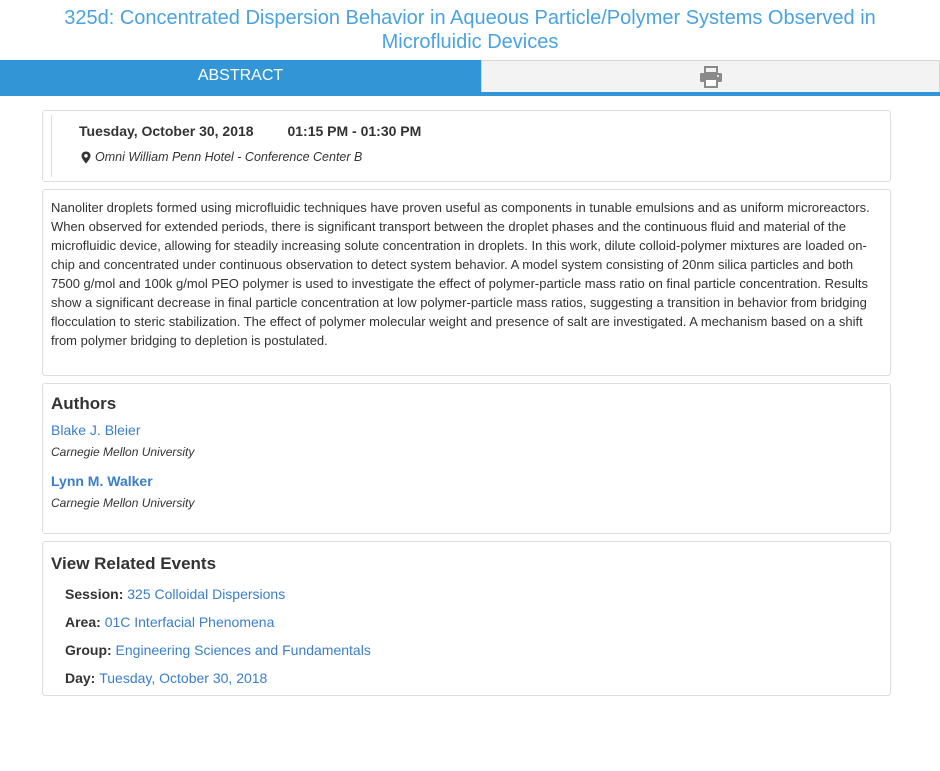 The height and width of the screenshot is (771, 940). What do you see at coordinates (206, 594) in the screenshot?
I see `related-session-link: 325 Colloidal Dispersions` at bounding box center [206, 594].